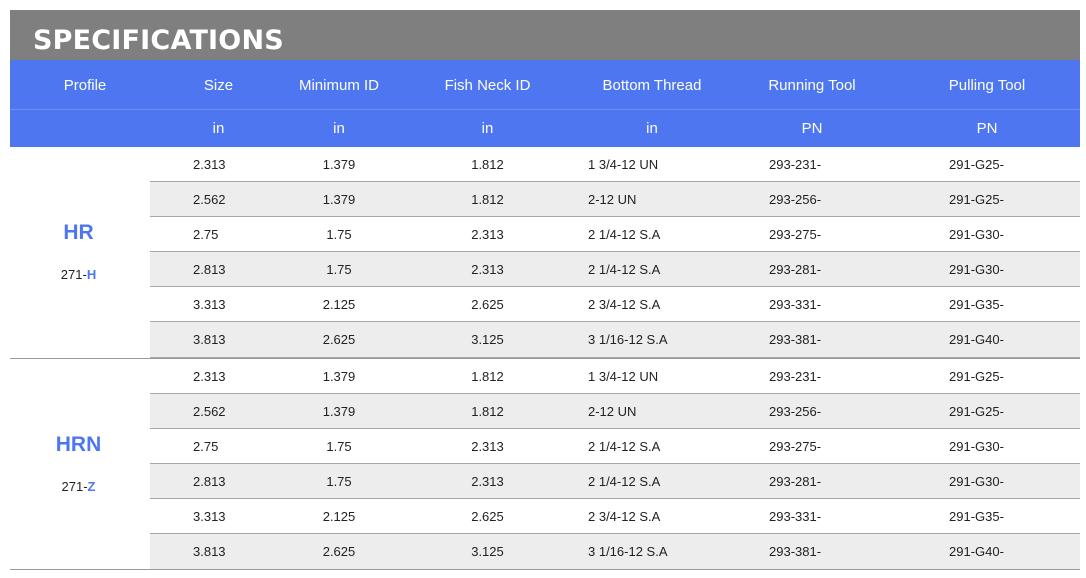 This screenshot has width=1086, height=578. I want to click on profile-part-number: 271-Z, so click(78, 486).